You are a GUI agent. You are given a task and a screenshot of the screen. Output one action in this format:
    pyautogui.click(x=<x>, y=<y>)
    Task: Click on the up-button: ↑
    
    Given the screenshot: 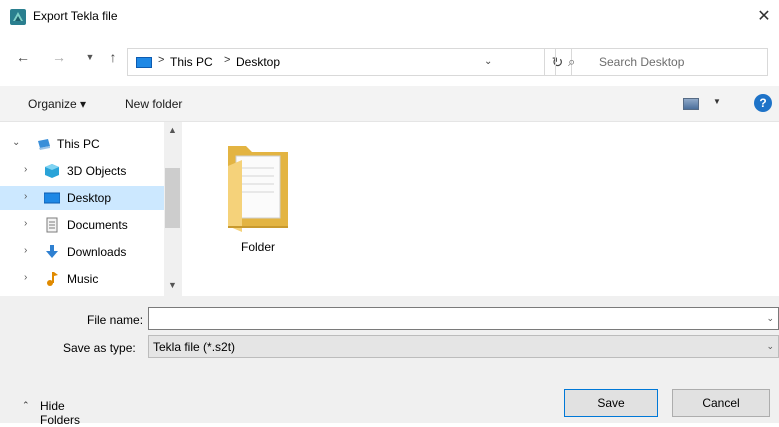 What is the action you would take?
    pyautogui.click(x=113, y=57)
    